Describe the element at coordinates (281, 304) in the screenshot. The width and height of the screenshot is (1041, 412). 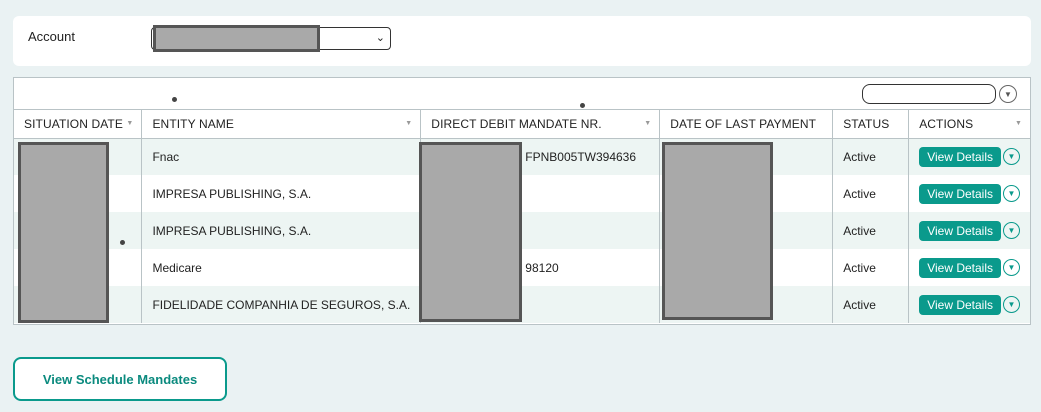
I see `entity-name-cell: FIDELIDADE COMPANHIA DE SEGUROS, S.A.` at that location.